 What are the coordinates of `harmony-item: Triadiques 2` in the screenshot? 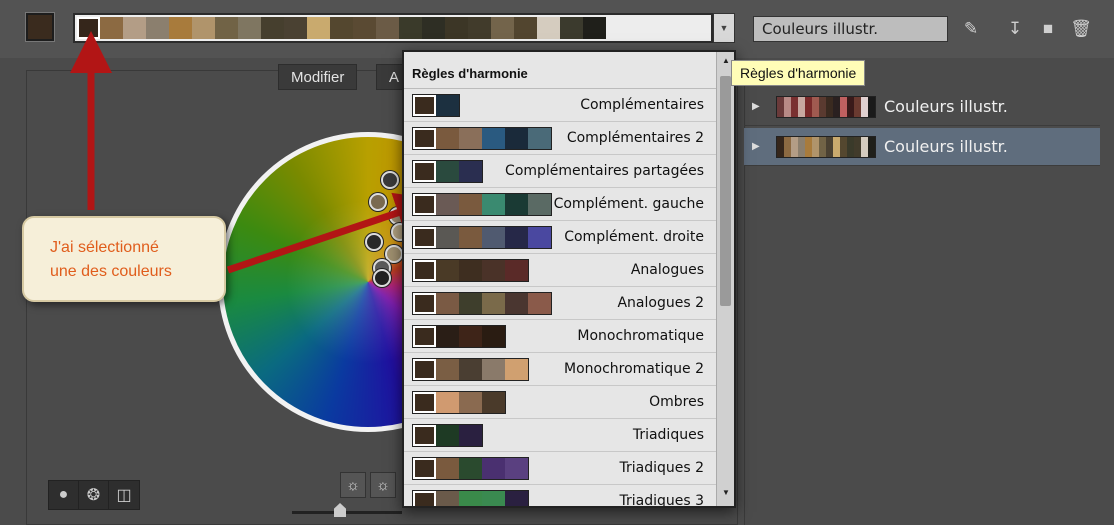 It's located at (569, 468).